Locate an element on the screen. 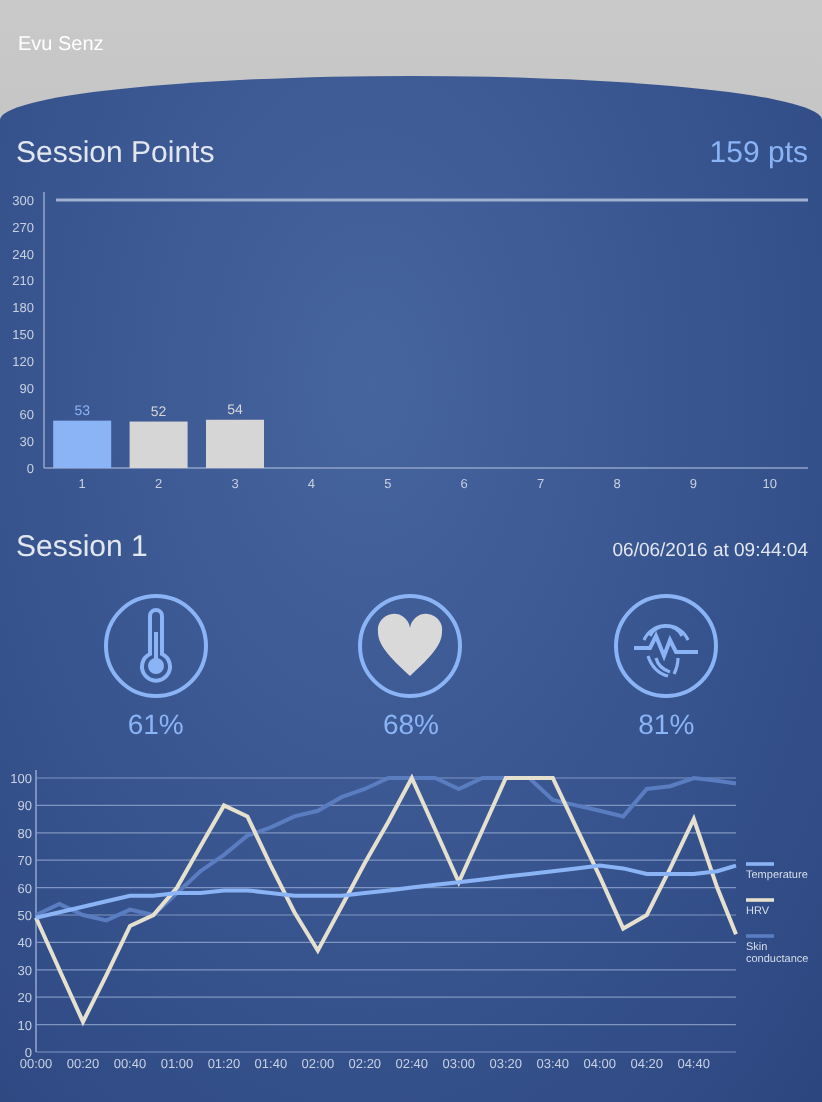  fingerprint-icon is located at coordinates (666, 646).